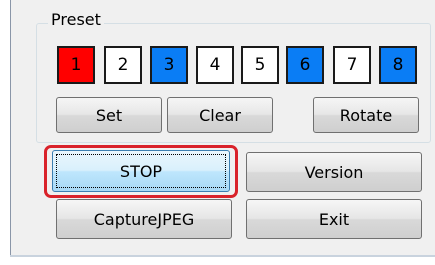 This screenshot has height=265, width=435. I want to click on preset-box-label: 5, so click(260, 65).